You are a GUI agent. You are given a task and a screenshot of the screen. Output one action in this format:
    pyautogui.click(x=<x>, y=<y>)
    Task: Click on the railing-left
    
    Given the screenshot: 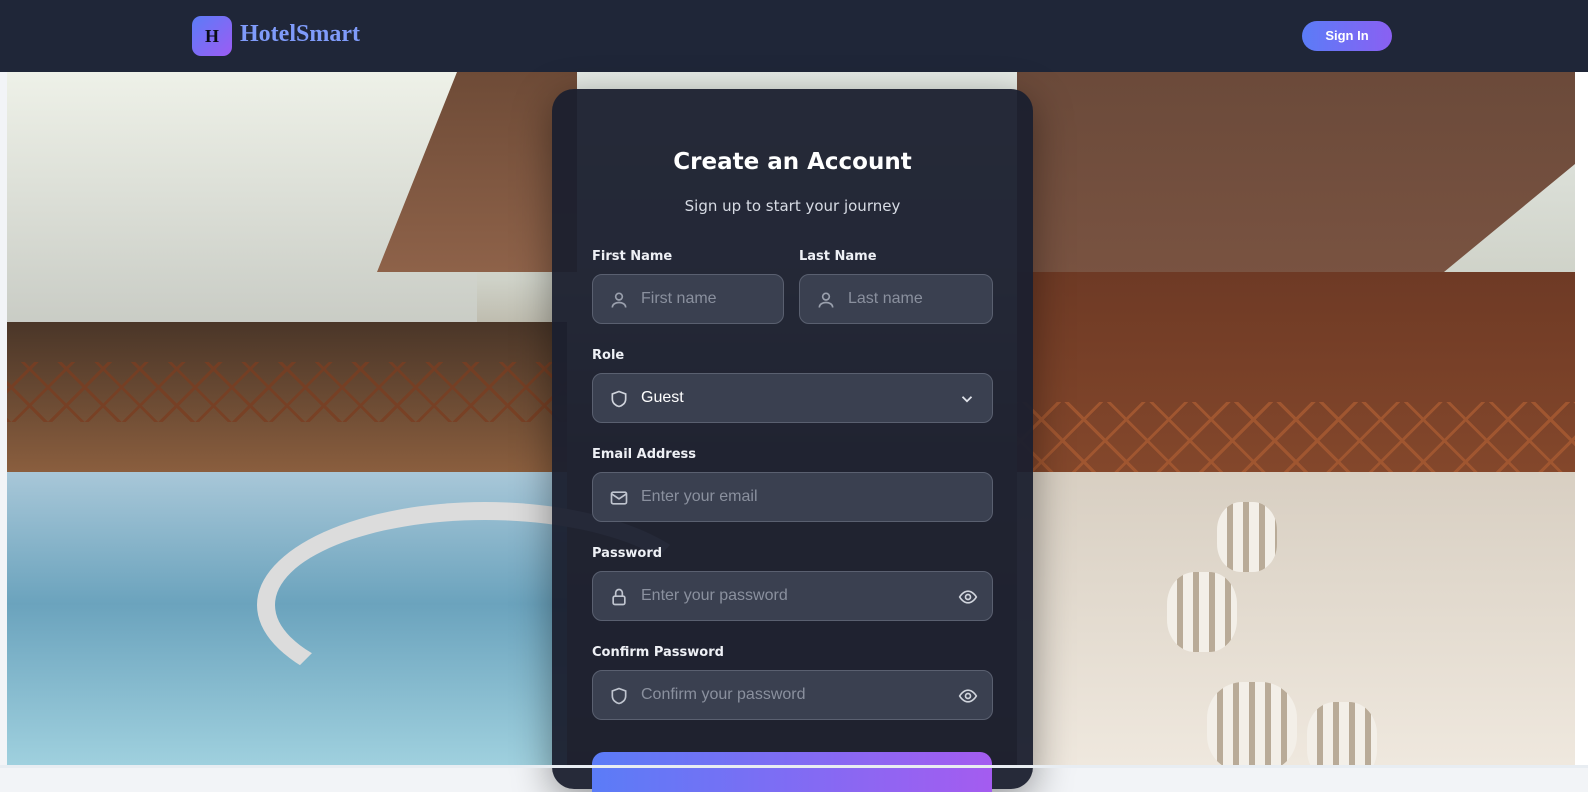 What is the action you would take?
    pyautogui.click(x=287, y=392)
    